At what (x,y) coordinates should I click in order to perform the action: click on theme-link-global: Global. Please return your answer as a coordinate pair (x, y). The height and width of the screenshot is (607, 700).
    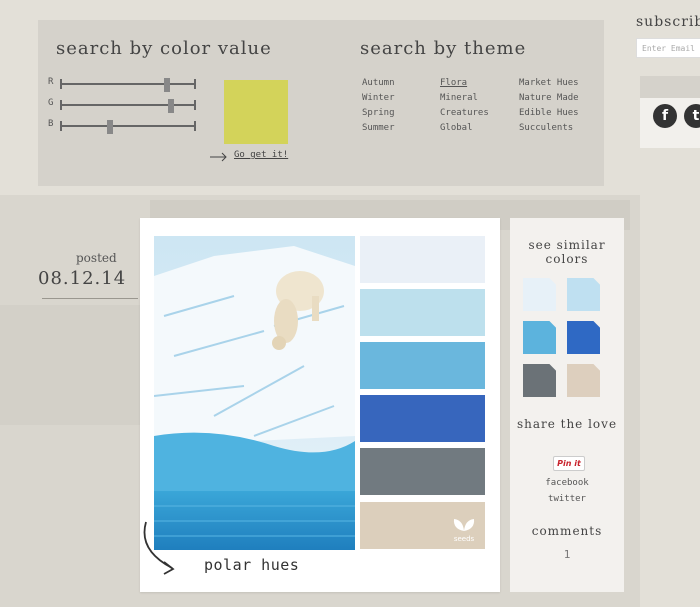
    Looking at the image, I should click on (464, 128).